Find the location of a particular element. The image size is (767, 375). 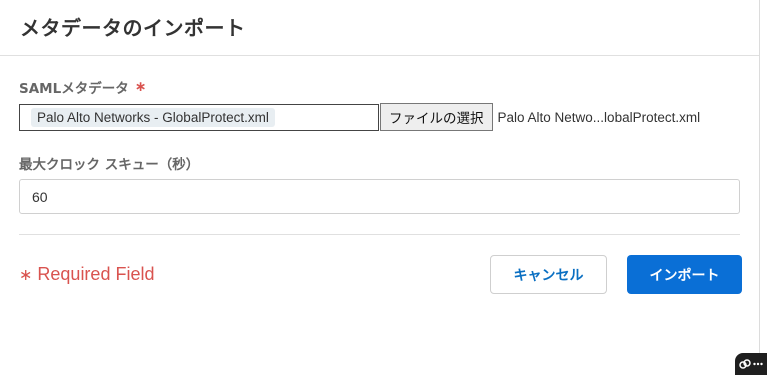

footer-buttons: キャンセル インポート is located at coordinates (616, 274).